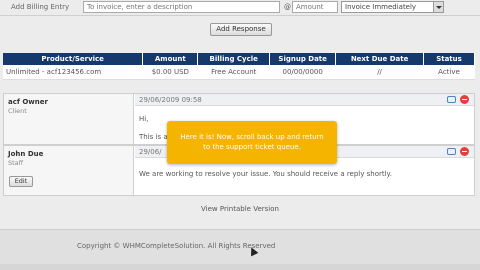 The width and height of the screenshot is (480, 270). I want to click on view-printable-link: View Printable Version, so click(240, 209).